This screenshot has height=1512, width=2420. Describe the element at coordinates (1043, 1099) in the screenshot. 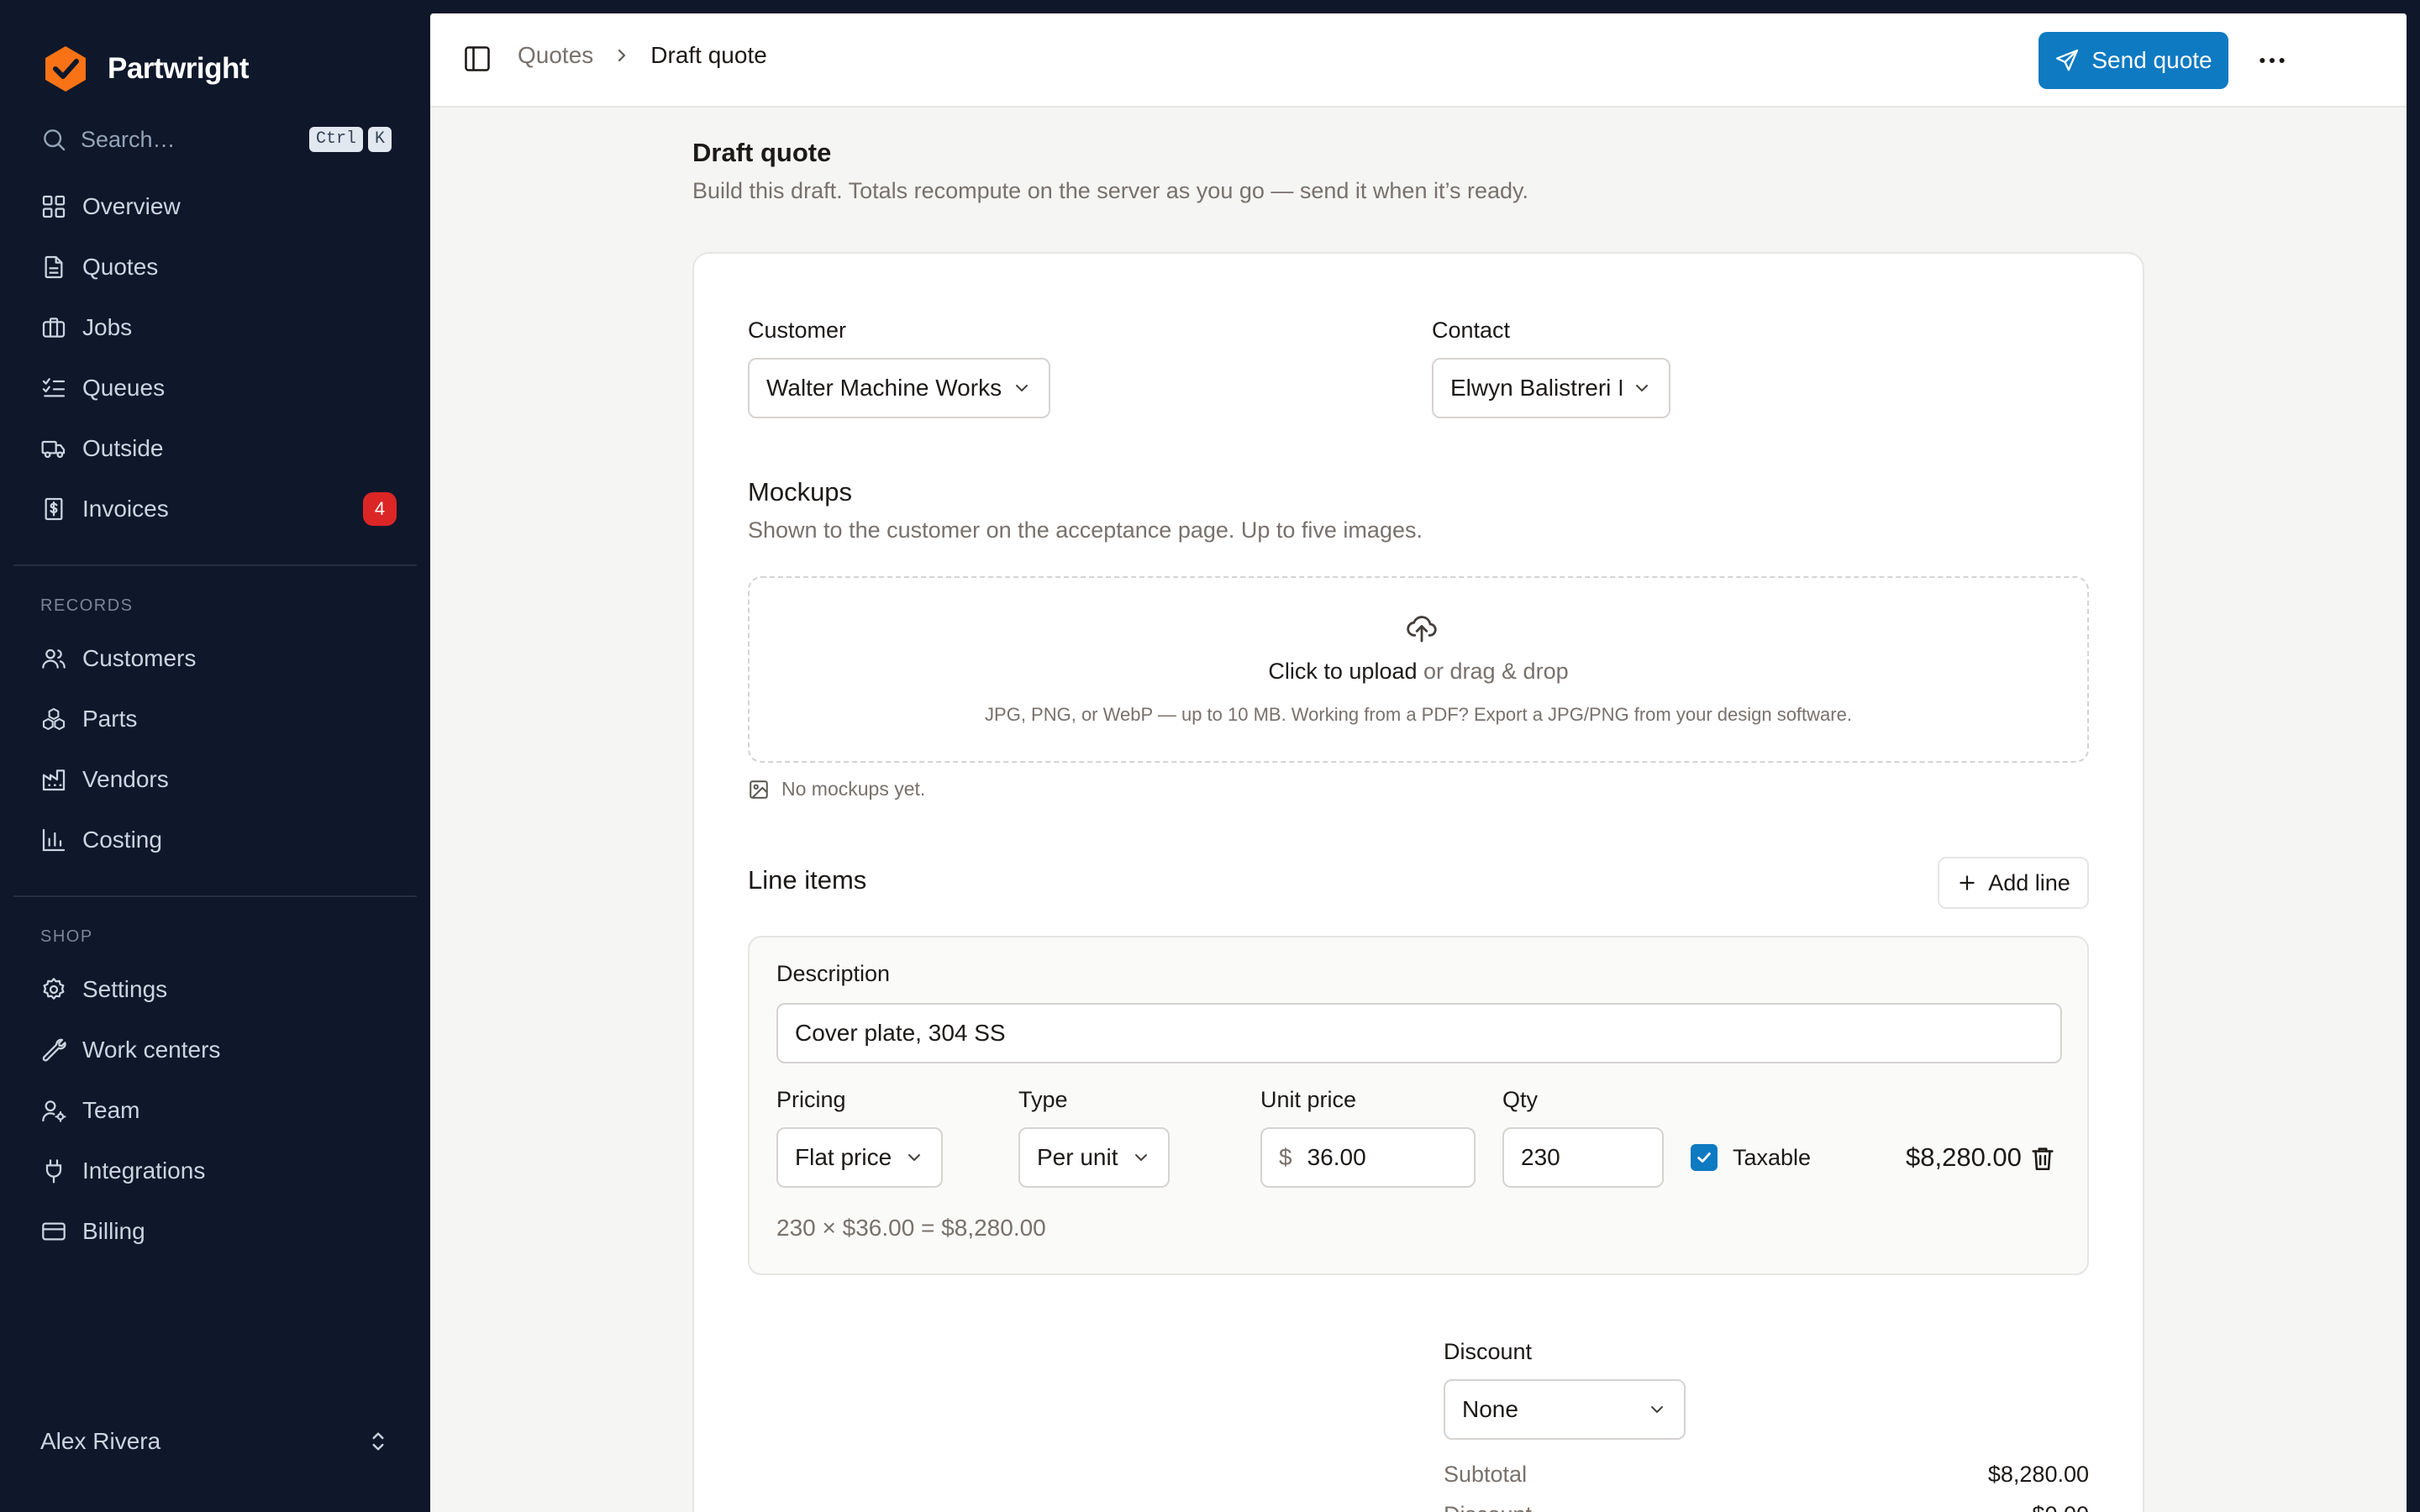

I see `type-label: Type` at that location.